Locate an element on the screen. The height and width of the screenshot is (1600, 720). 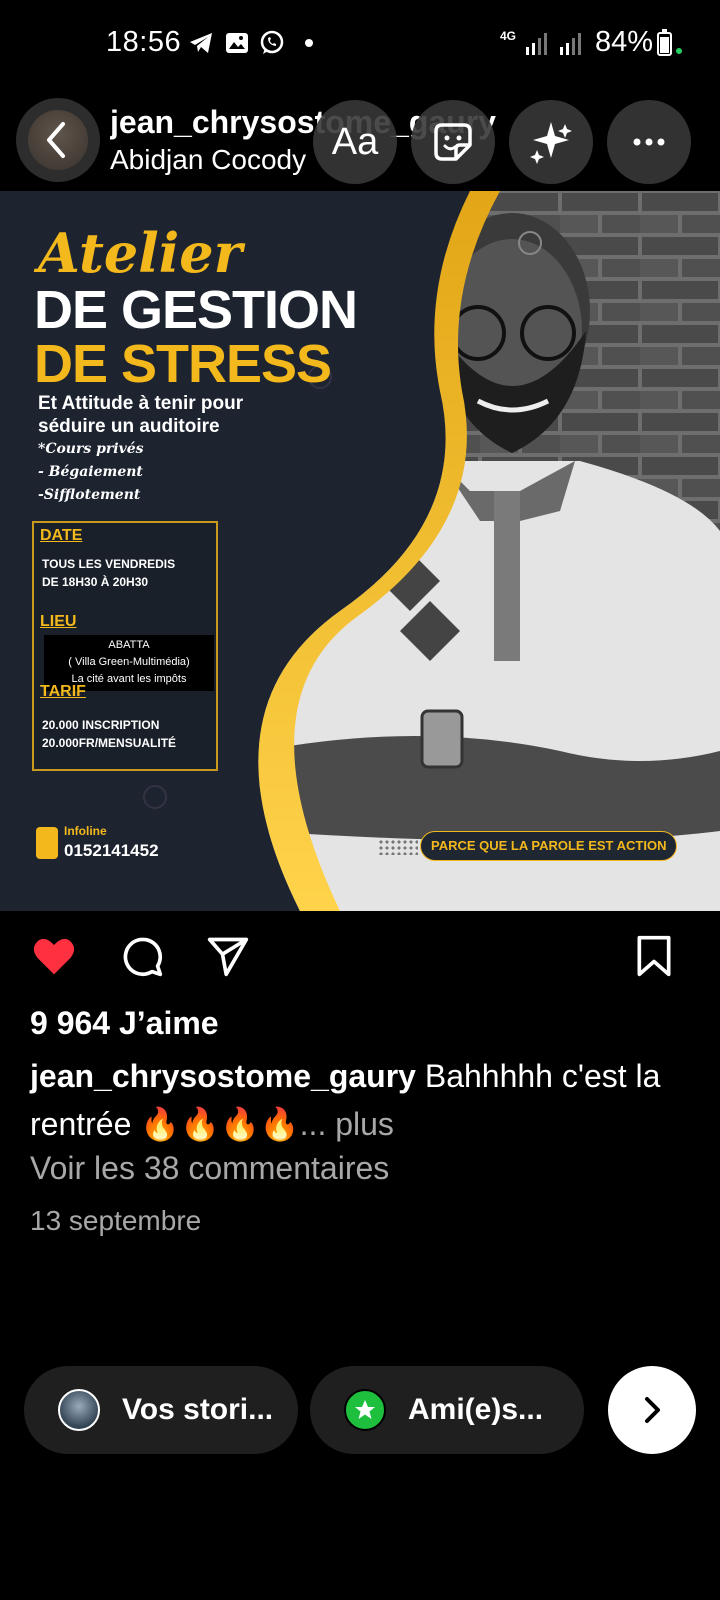
poster-subtitle-2: séduire un auditoire is located at coordinates (129, 426).